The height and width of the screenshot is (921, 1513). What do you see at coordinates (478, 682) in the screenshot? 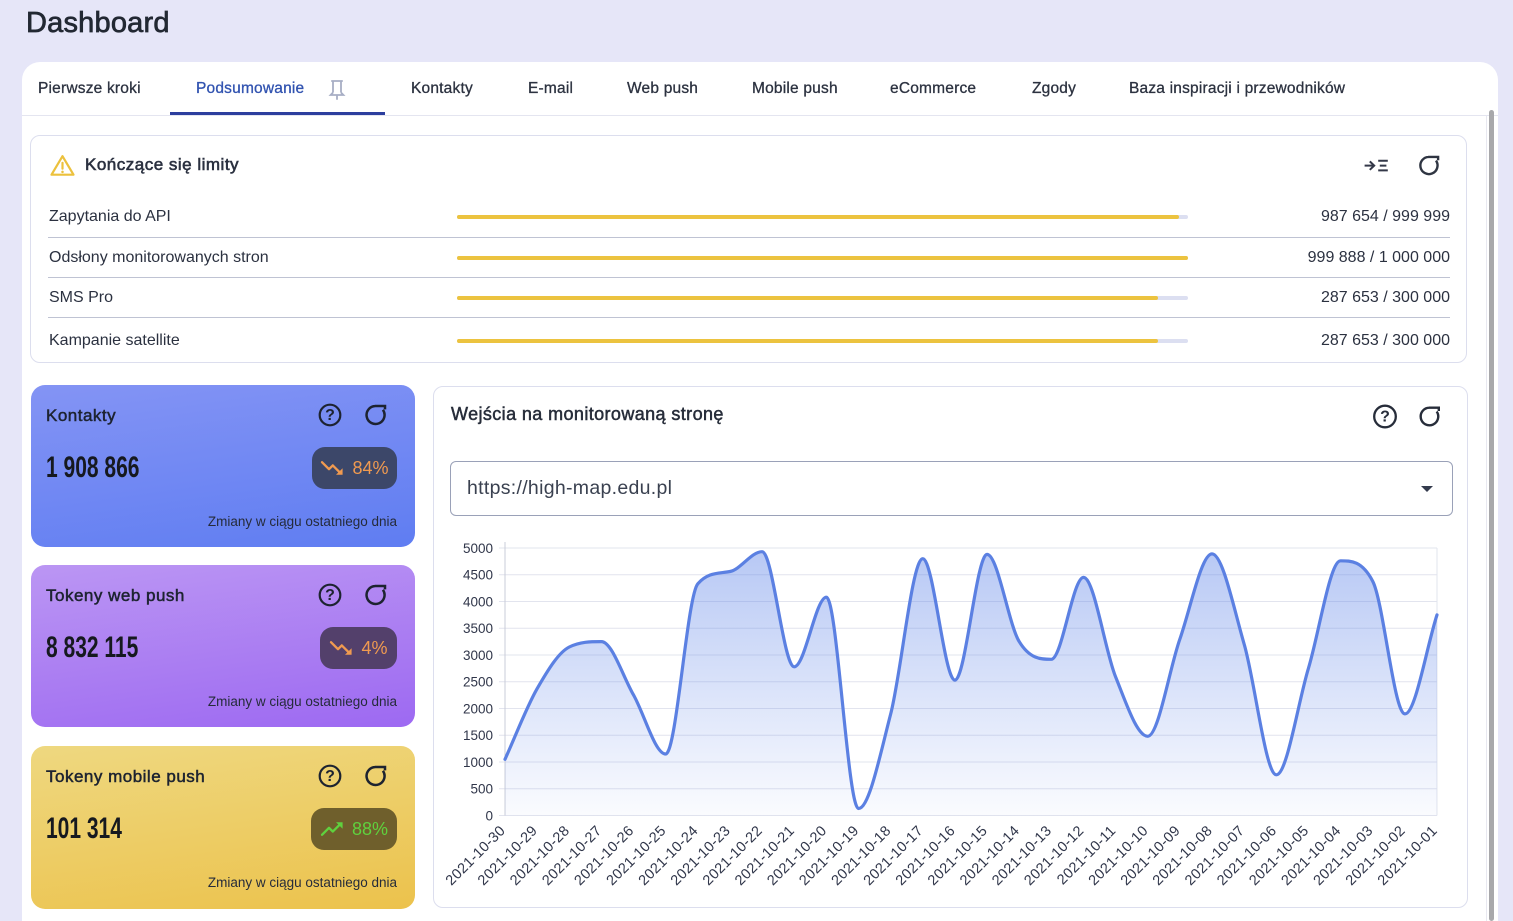
I see `svg-text: 2500` at bounding box center [478, 682].